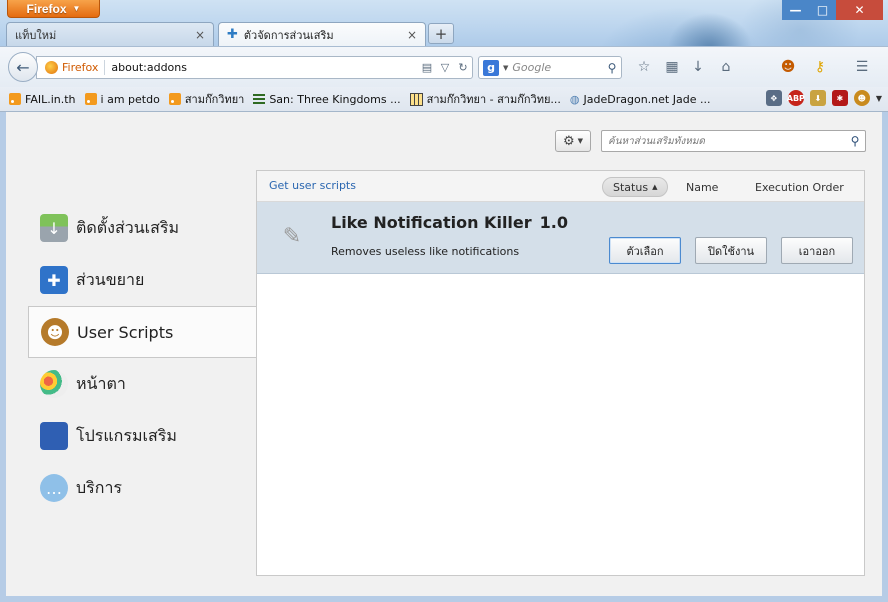  What do you see at coordinates (817, 250) in the screenshot?
I see `remove-button: เอาออก` at bounding box center [817, 250].